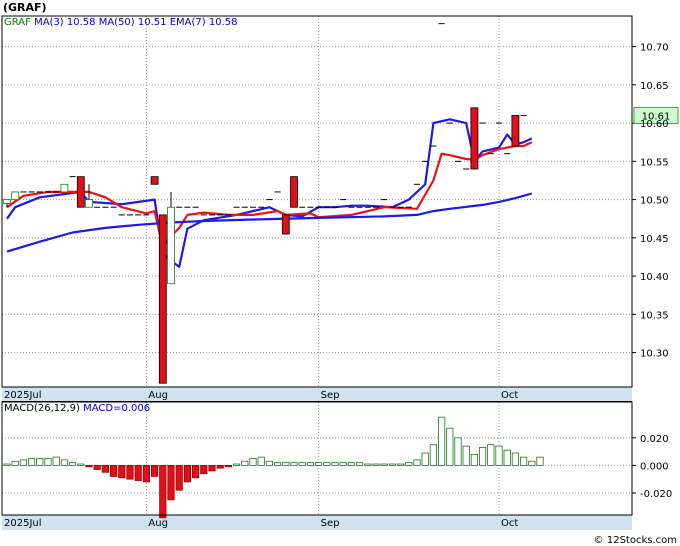  Describe the element at coordinates (654, 354) in the screenshot. I see `price-tick-label: 10.30` at that location.